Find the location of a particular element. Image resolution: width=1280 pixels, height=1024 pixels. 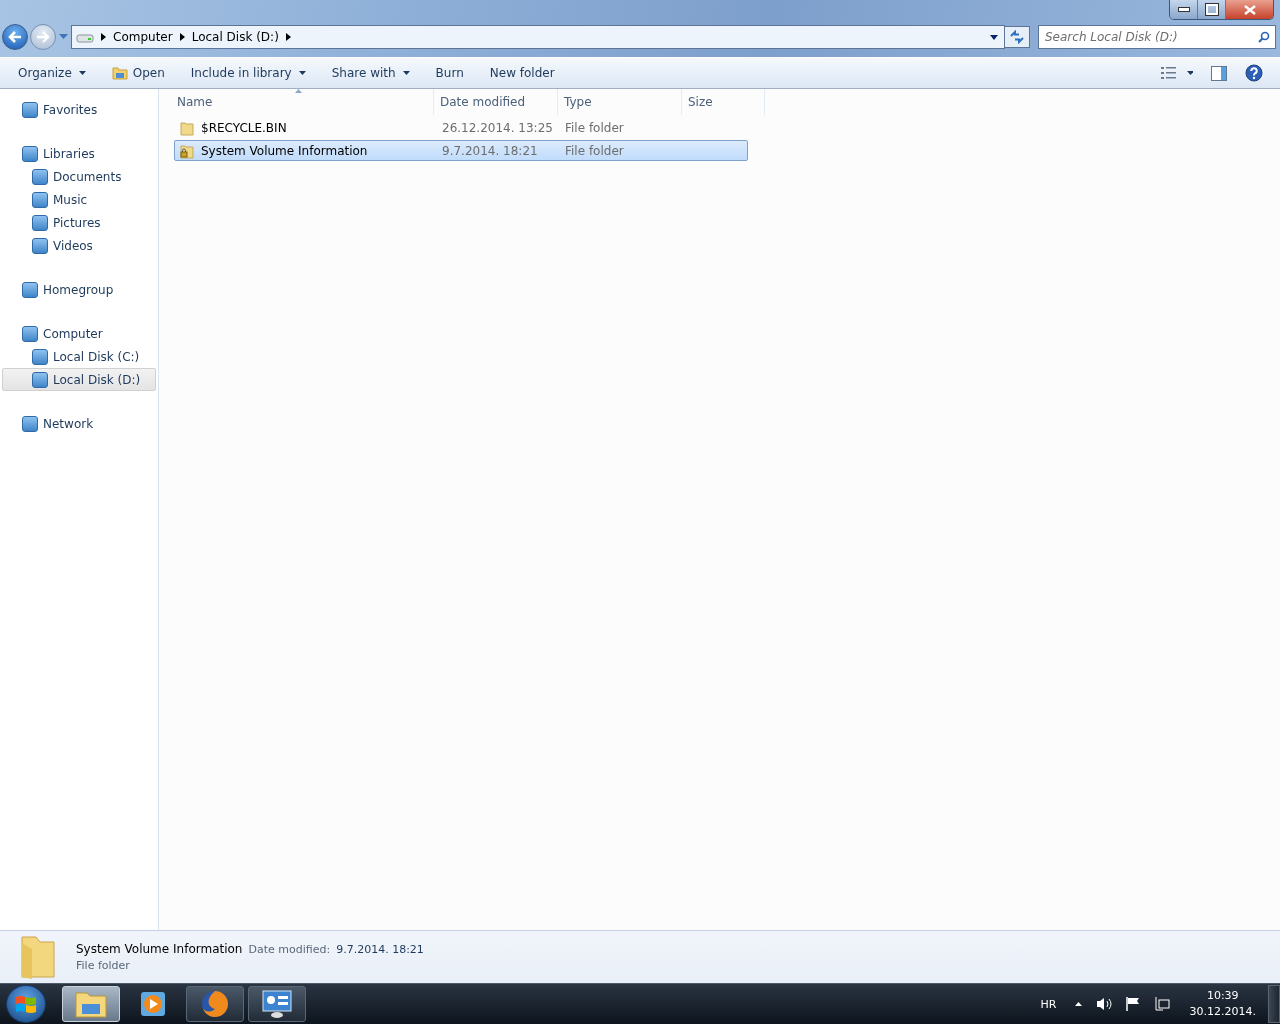

back-arrow-icon is located at coordinates (15, 37).